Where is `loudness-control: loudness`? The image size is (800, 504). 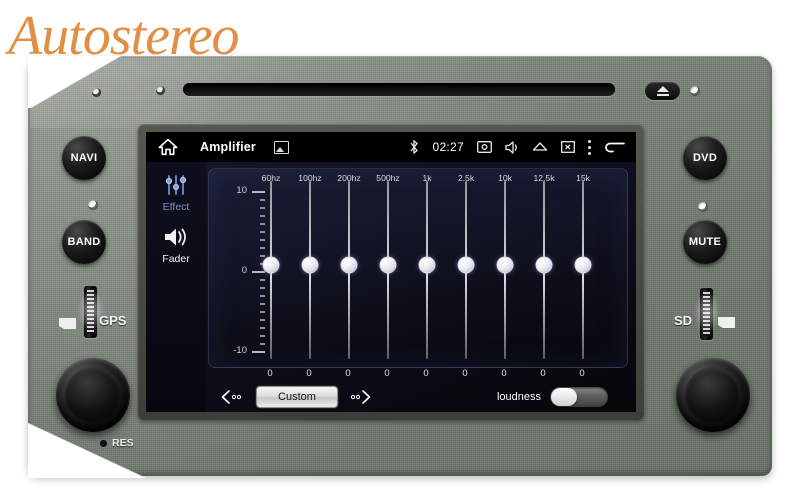
loudness-control: loudness is located at coordinates (561, 397).